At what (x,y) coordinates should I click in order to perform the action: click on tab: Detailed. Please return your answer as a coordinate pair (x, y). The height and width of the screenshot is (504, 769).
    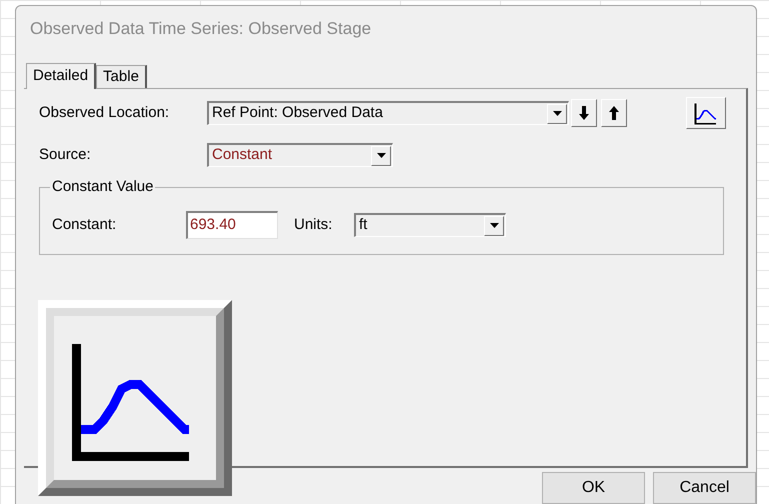
    Looking at the image, I should click on (61, 76).